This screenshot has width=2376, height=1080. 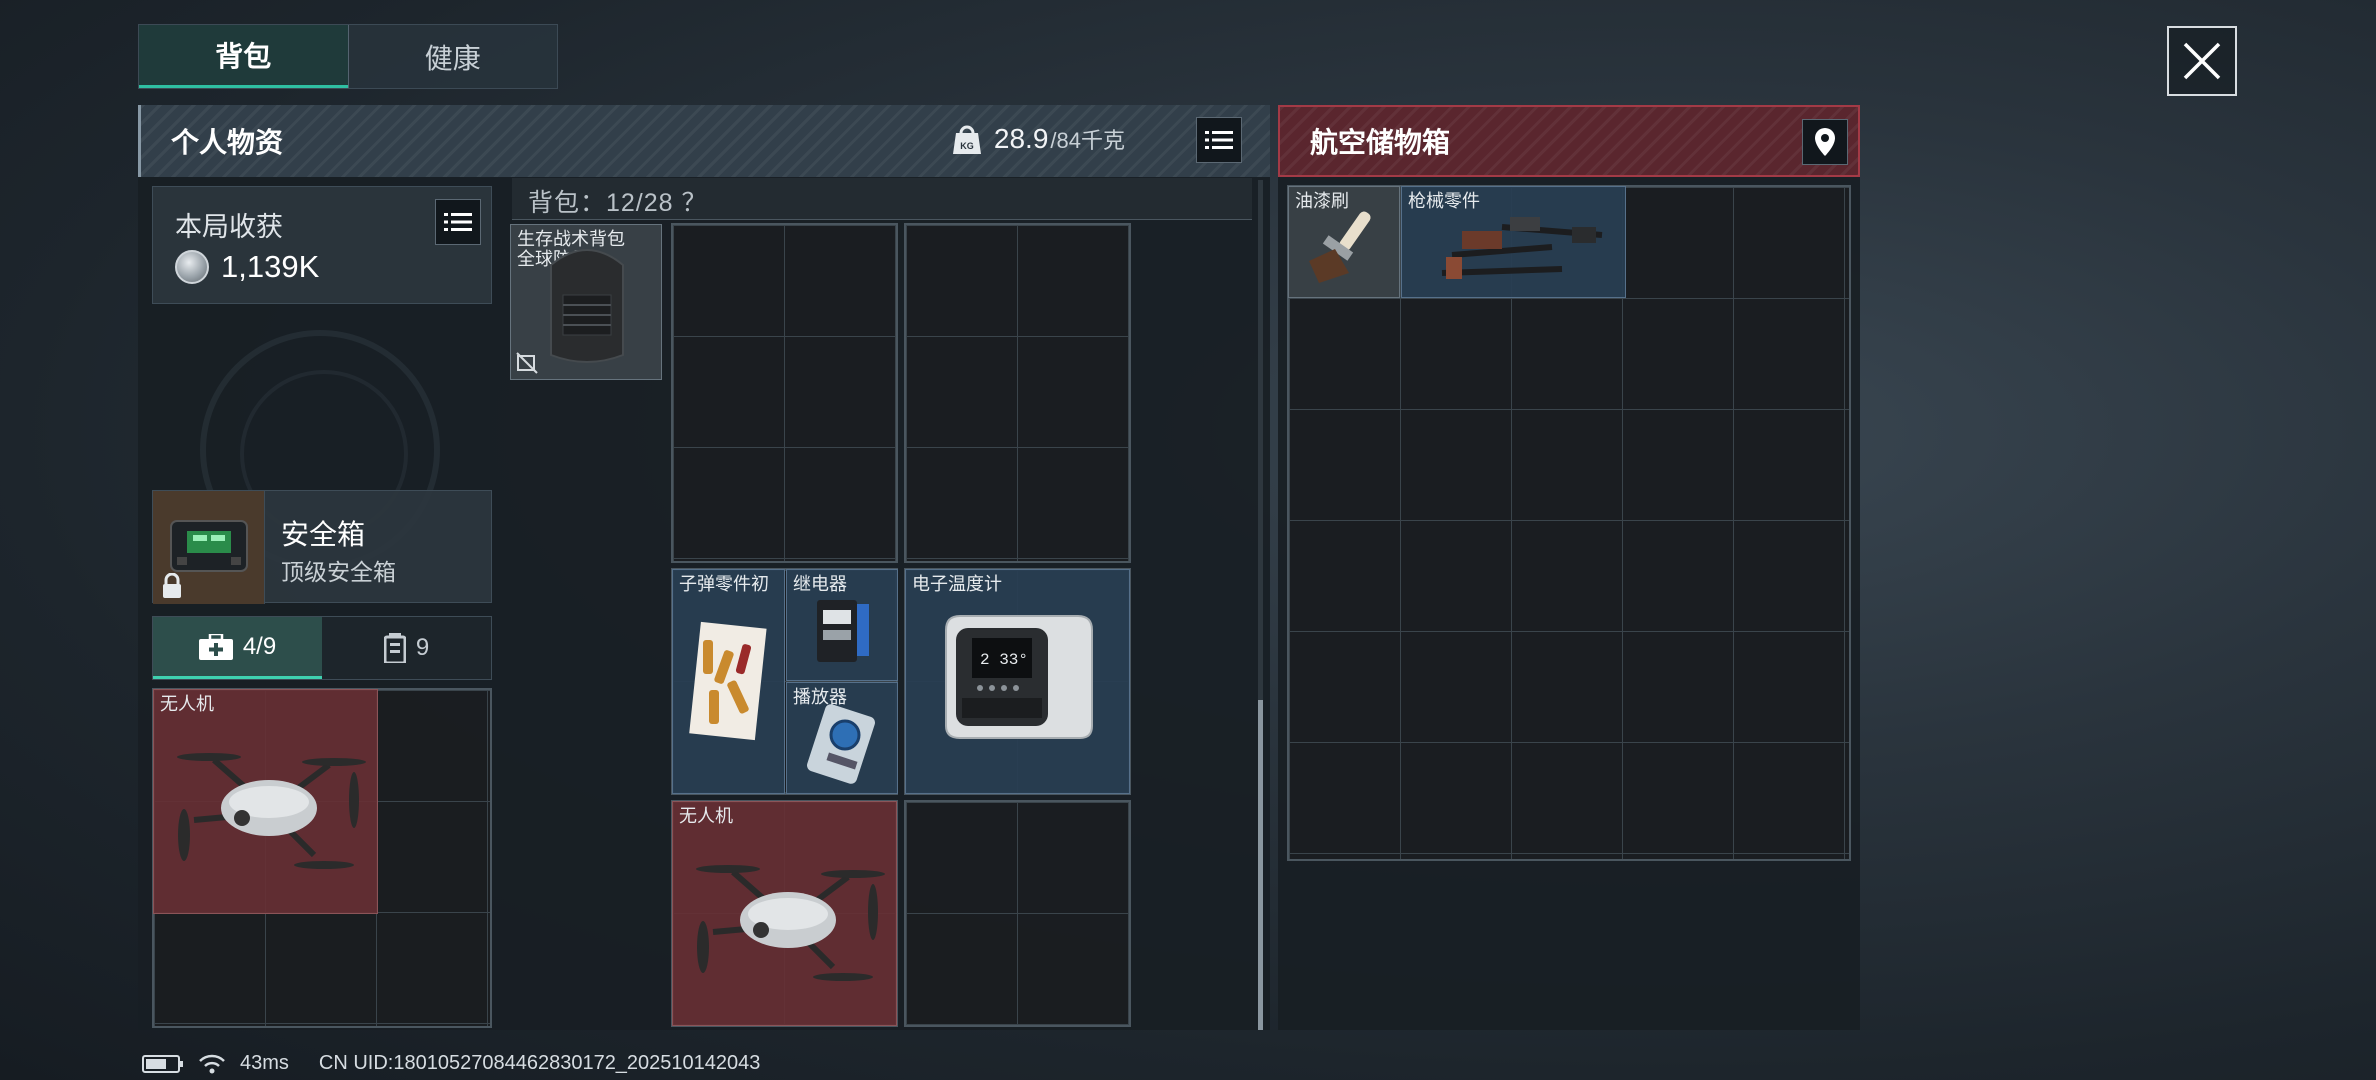 I want to click on personal-header: 个人物资 KG 28.9 /84千克, so click(x=704, y=141).